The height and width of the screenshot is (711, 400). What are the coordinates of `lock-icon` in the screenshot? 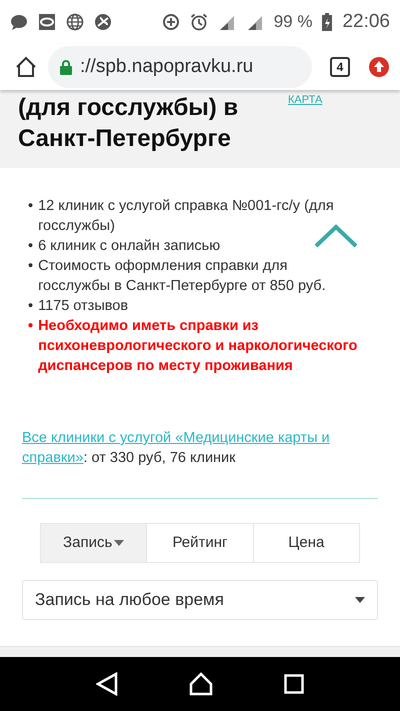 It's located at (66, 67).